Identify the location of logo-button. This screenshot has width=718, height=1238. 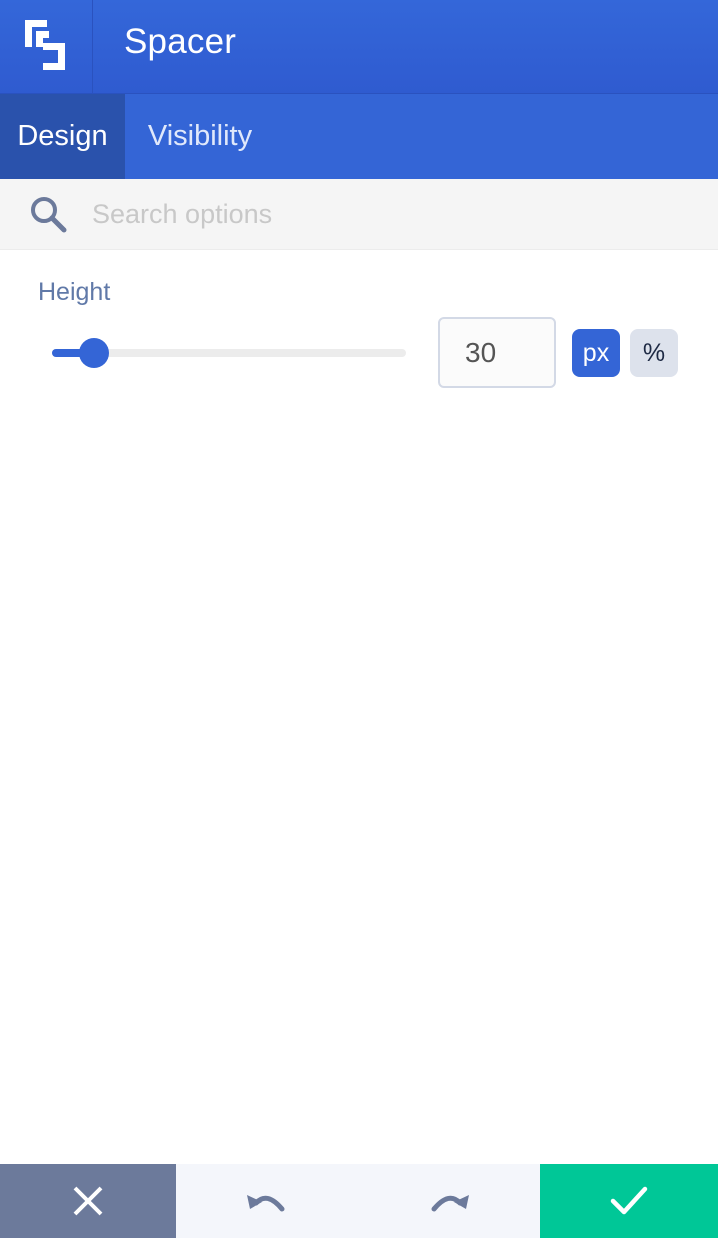
(46, 46).